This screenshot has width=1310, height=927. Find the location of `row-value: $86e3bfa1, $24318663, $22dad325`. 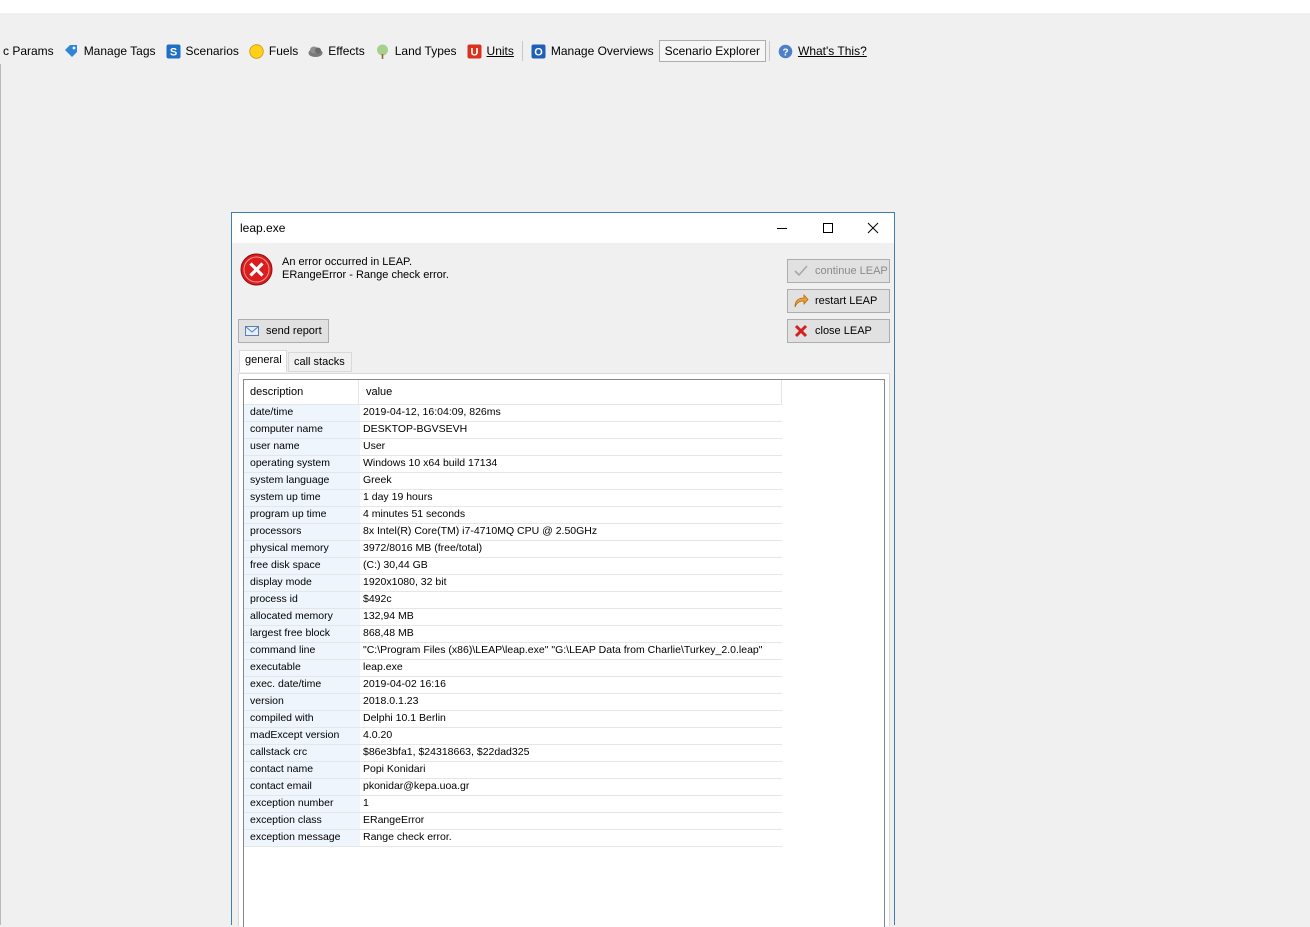

row-value: $86e3bfa1, $24318663, $22dad325 is located at coordinates (446, 752).